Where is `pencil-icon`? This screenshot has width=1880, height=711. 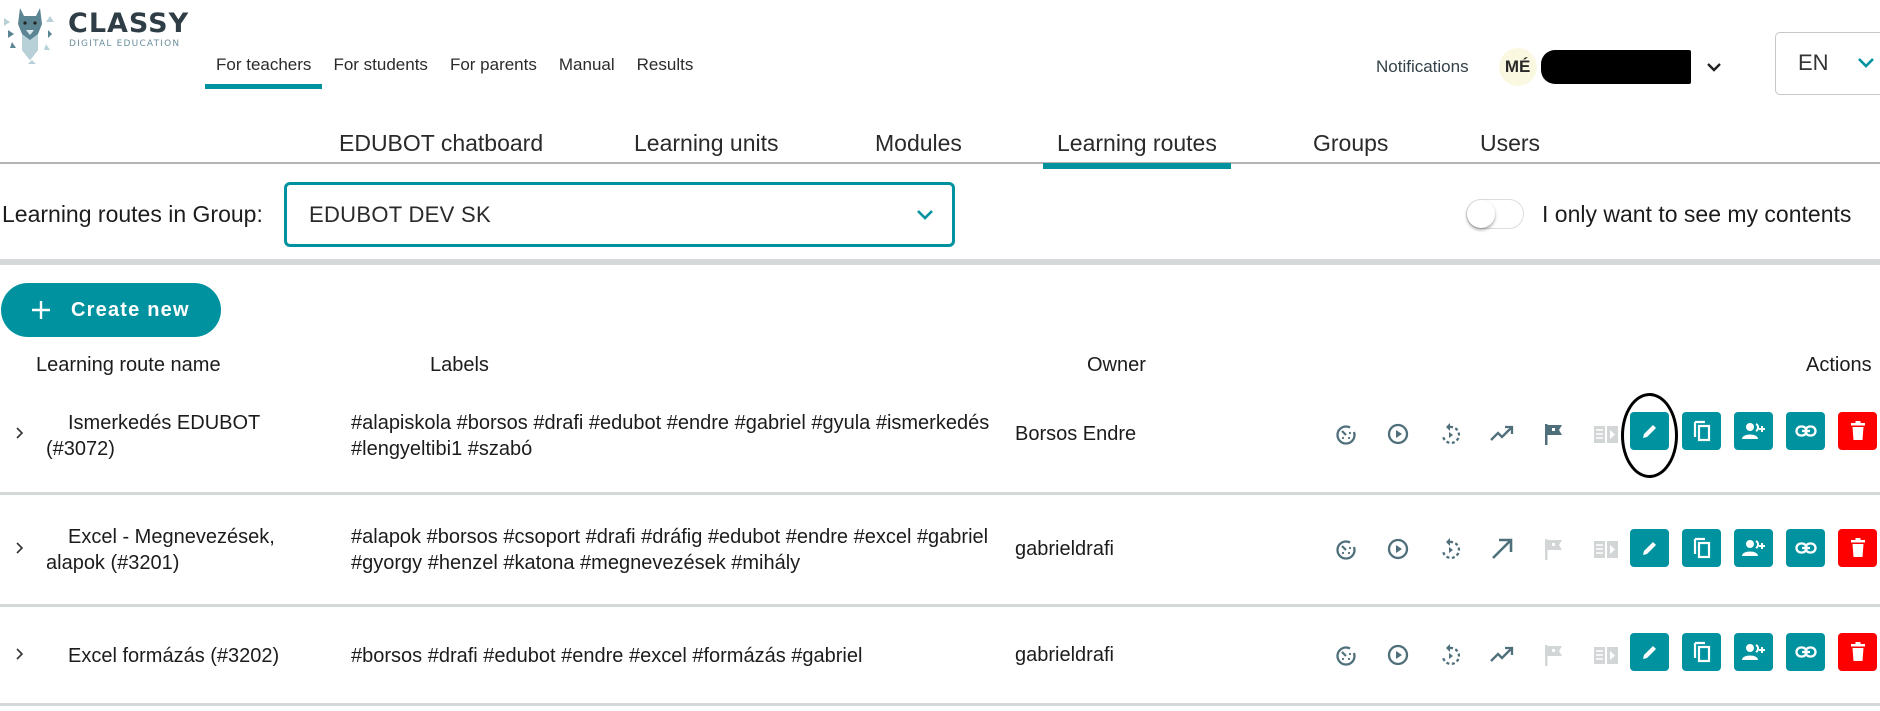 pencil-icon is located at coordinates (1649, 548).